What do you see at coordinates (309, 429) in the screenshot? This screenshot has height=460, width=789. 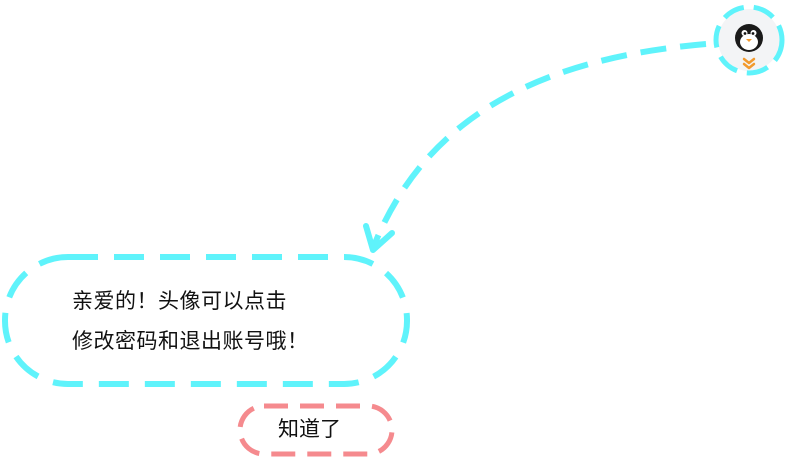 I see `got-it-button-label: 知道了` at bounding box center [309, 429].